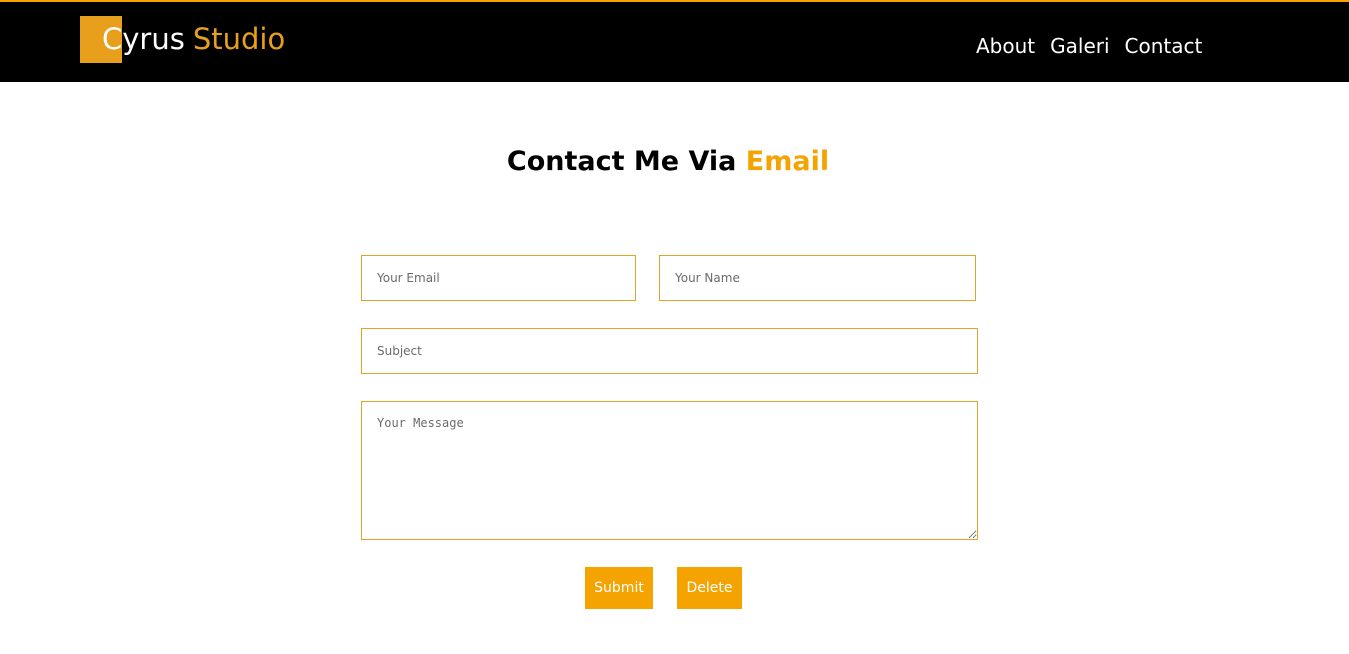 The height and width of the screenshot is (654, 1349). I want to click on logo-text-first: Cyrus, so click(143, 39).